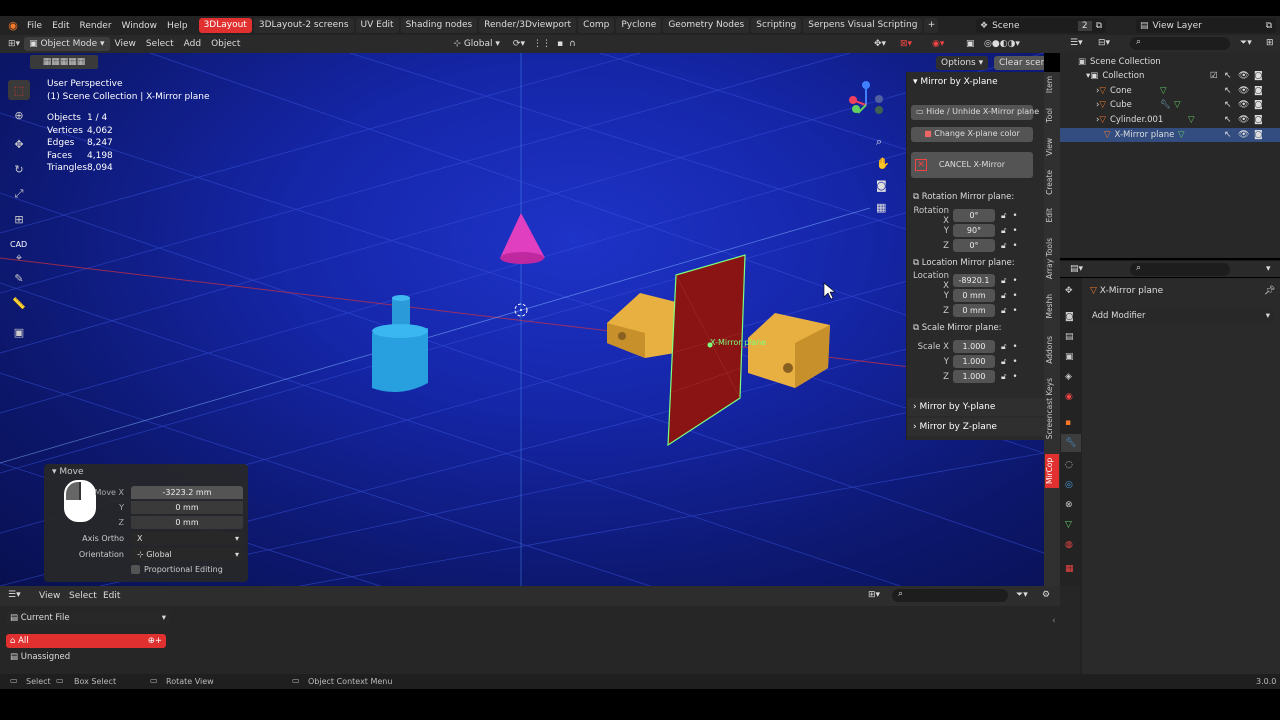 This screenshot has width=1280, height=720. What do you see at coordinates (1170, 91) in the screenshot?
I see `outliner-row: › ▽ Cone ▽ ↖ 👁︎ ◙` at bounding box center [1170, 91].